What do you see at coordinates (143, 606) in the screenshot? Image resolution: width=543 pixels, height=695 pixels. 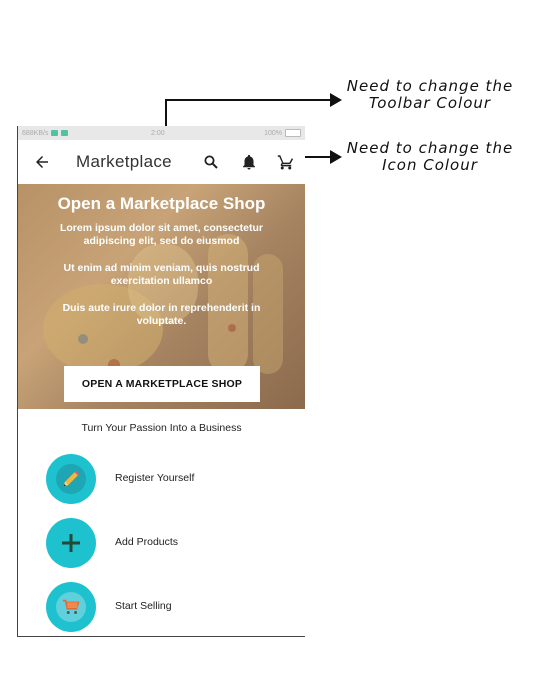 I see `step-label: Start Selling` at bounding box center [143, 606].